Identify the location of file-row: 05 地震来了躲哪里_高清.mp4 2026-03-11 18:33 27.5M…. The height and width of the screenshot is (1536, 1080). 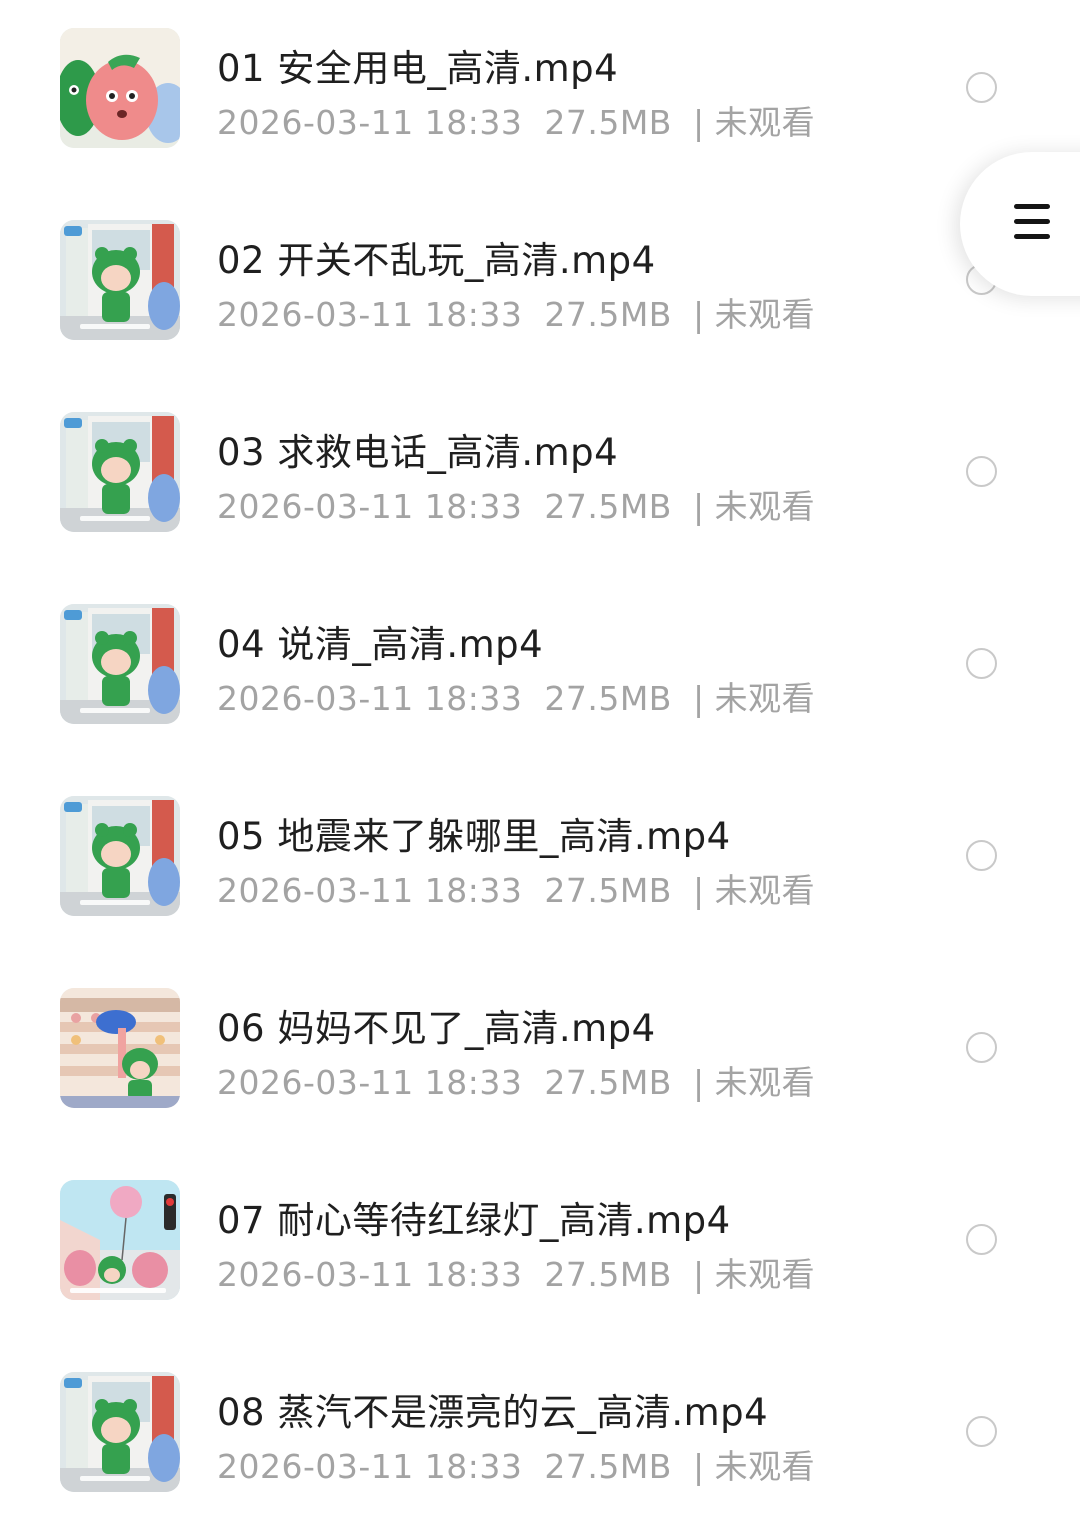
(540, 864).